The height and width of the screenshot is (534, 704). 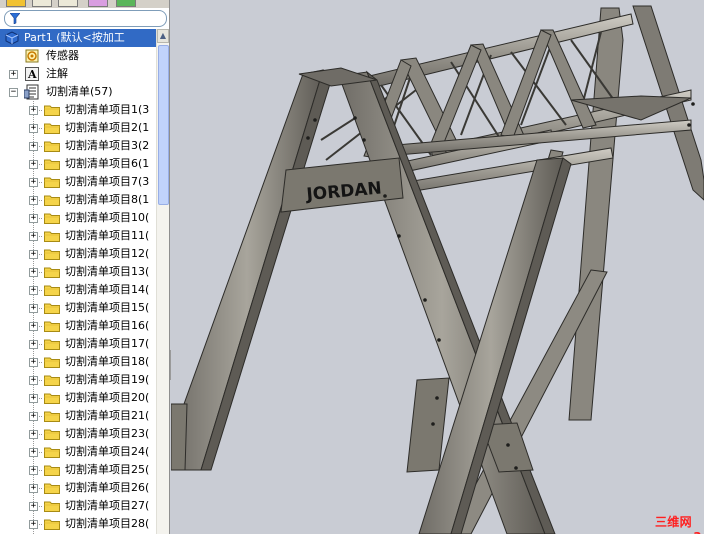 I want to click on tree-root-part: Part1 (默认<按加工, so click(x=78, y=38).